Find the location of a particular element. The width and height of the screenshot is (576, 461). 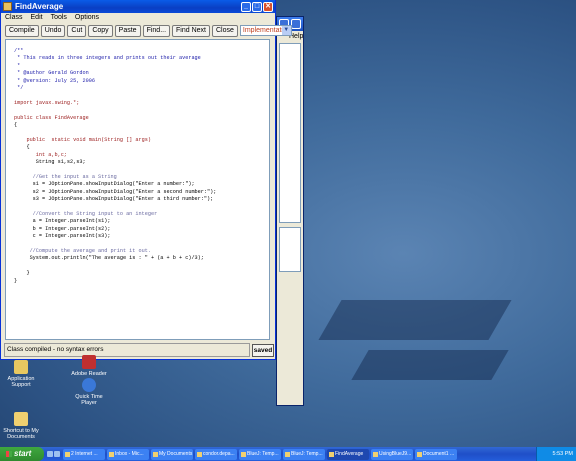

menu-edit: Edit is located at coordinates (37, 18).